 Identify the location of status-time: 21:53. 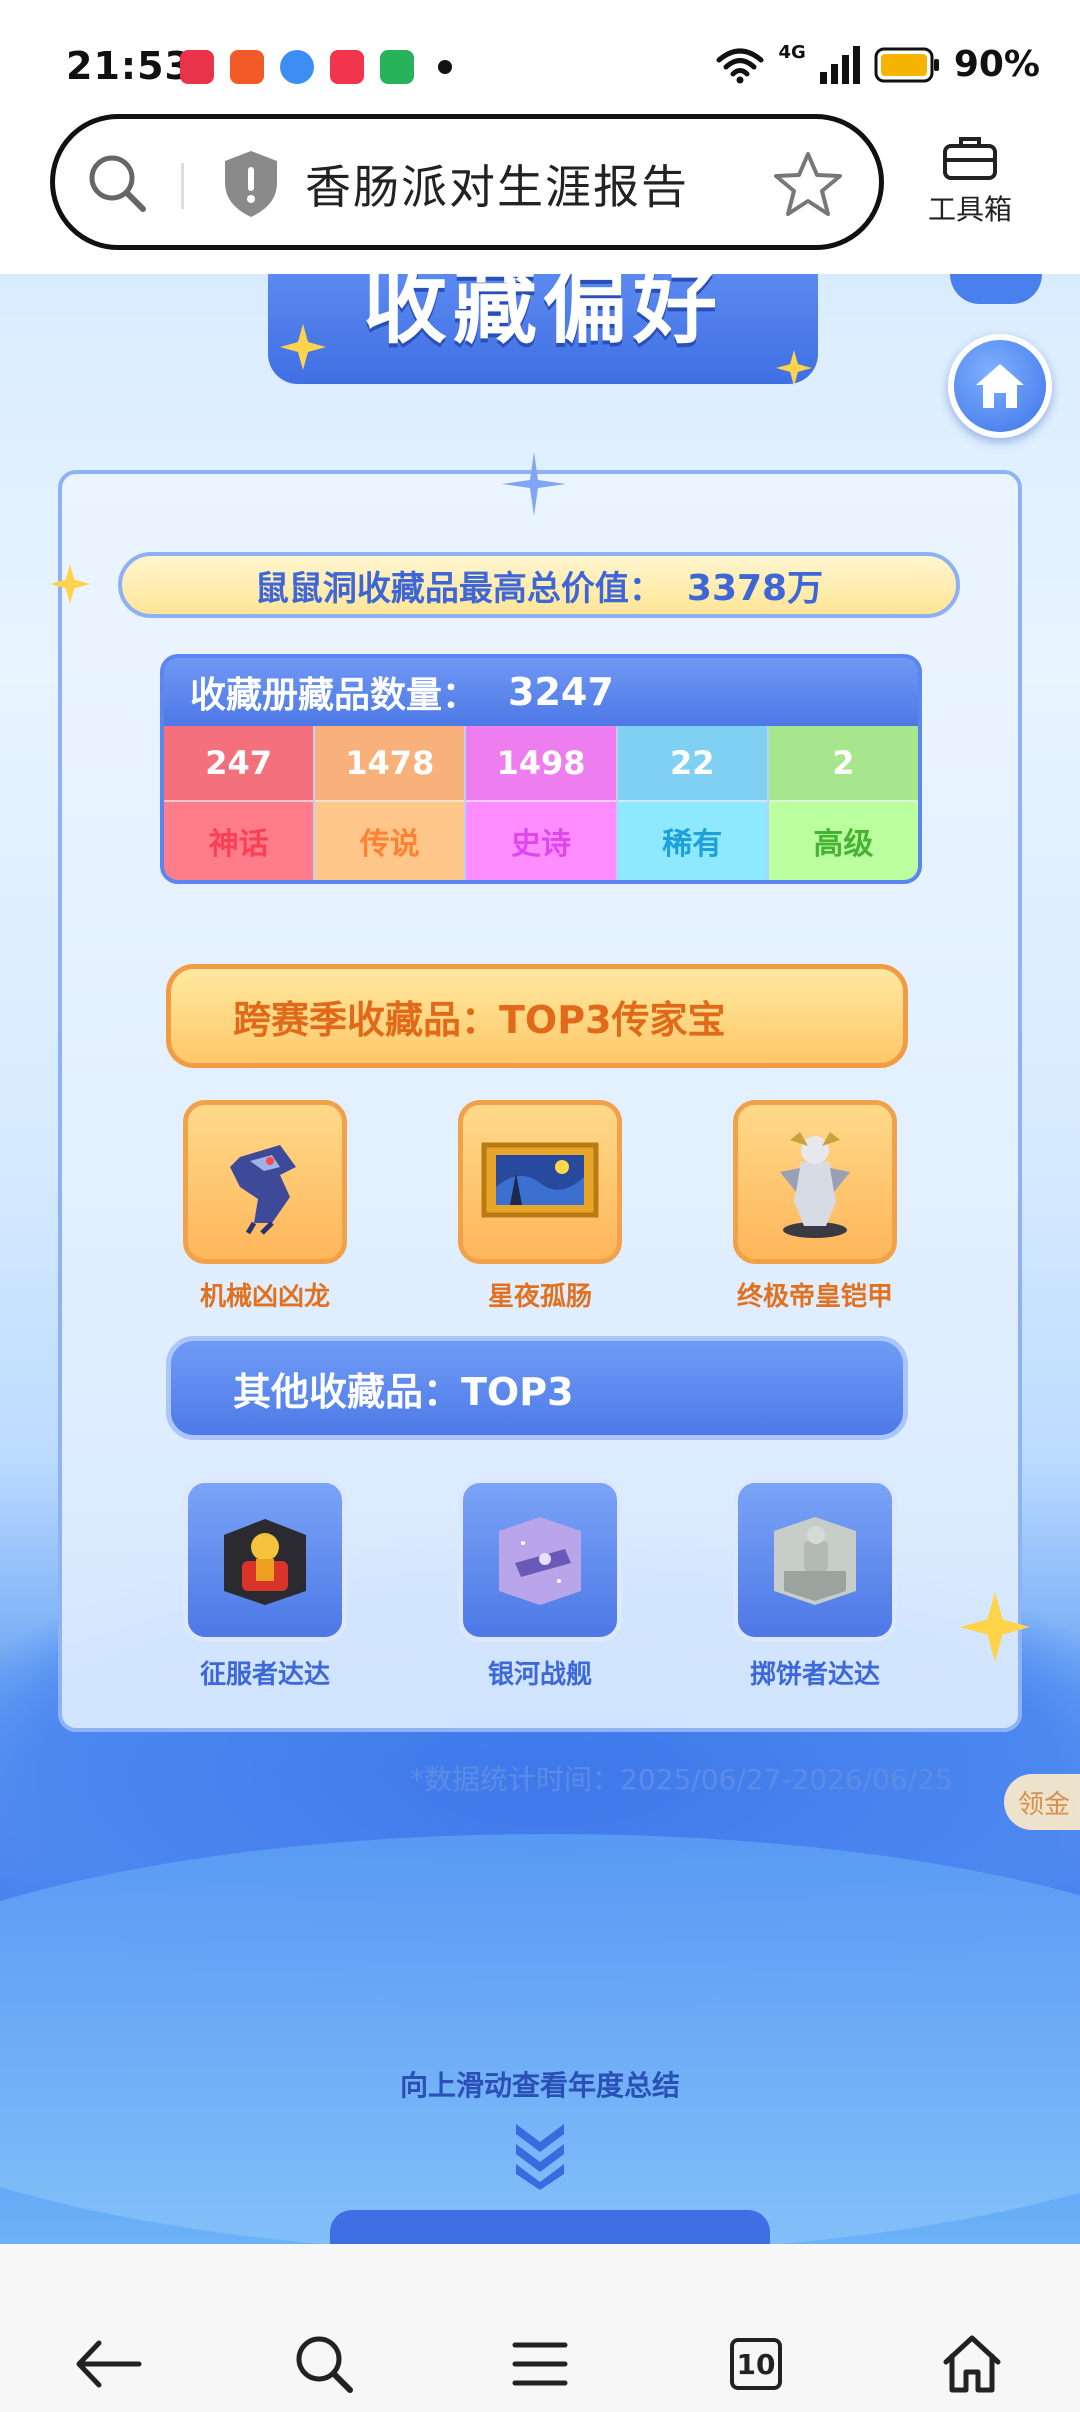
(129, 66).